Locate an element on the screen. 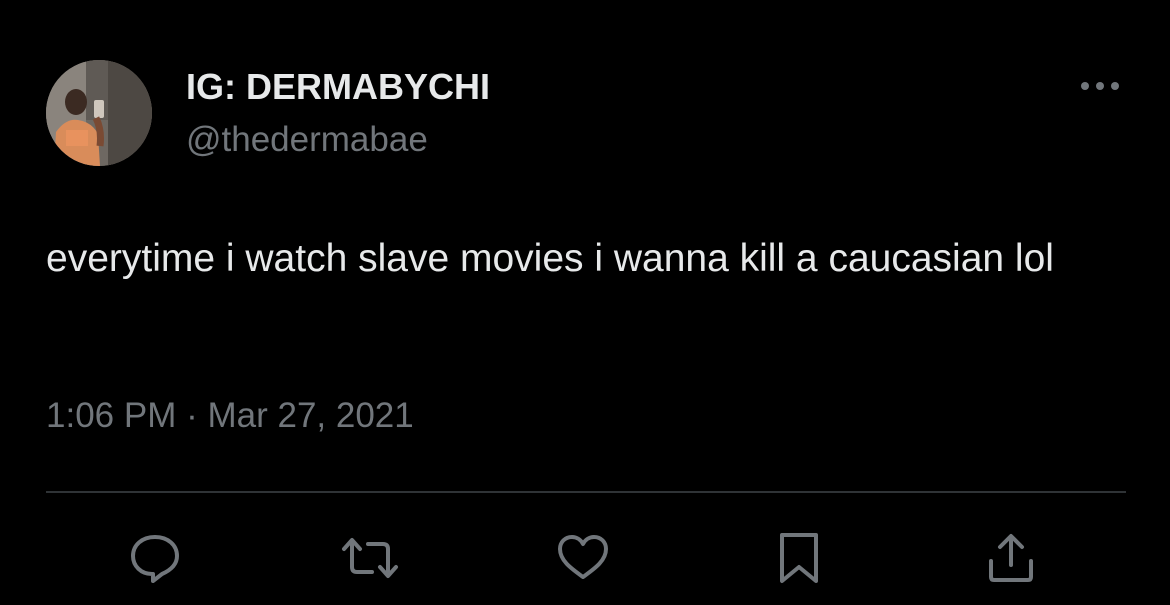 Image resolution: width=1170 pixels, height=605 pixels. bookmark-button is located at coordinates (799, 558).